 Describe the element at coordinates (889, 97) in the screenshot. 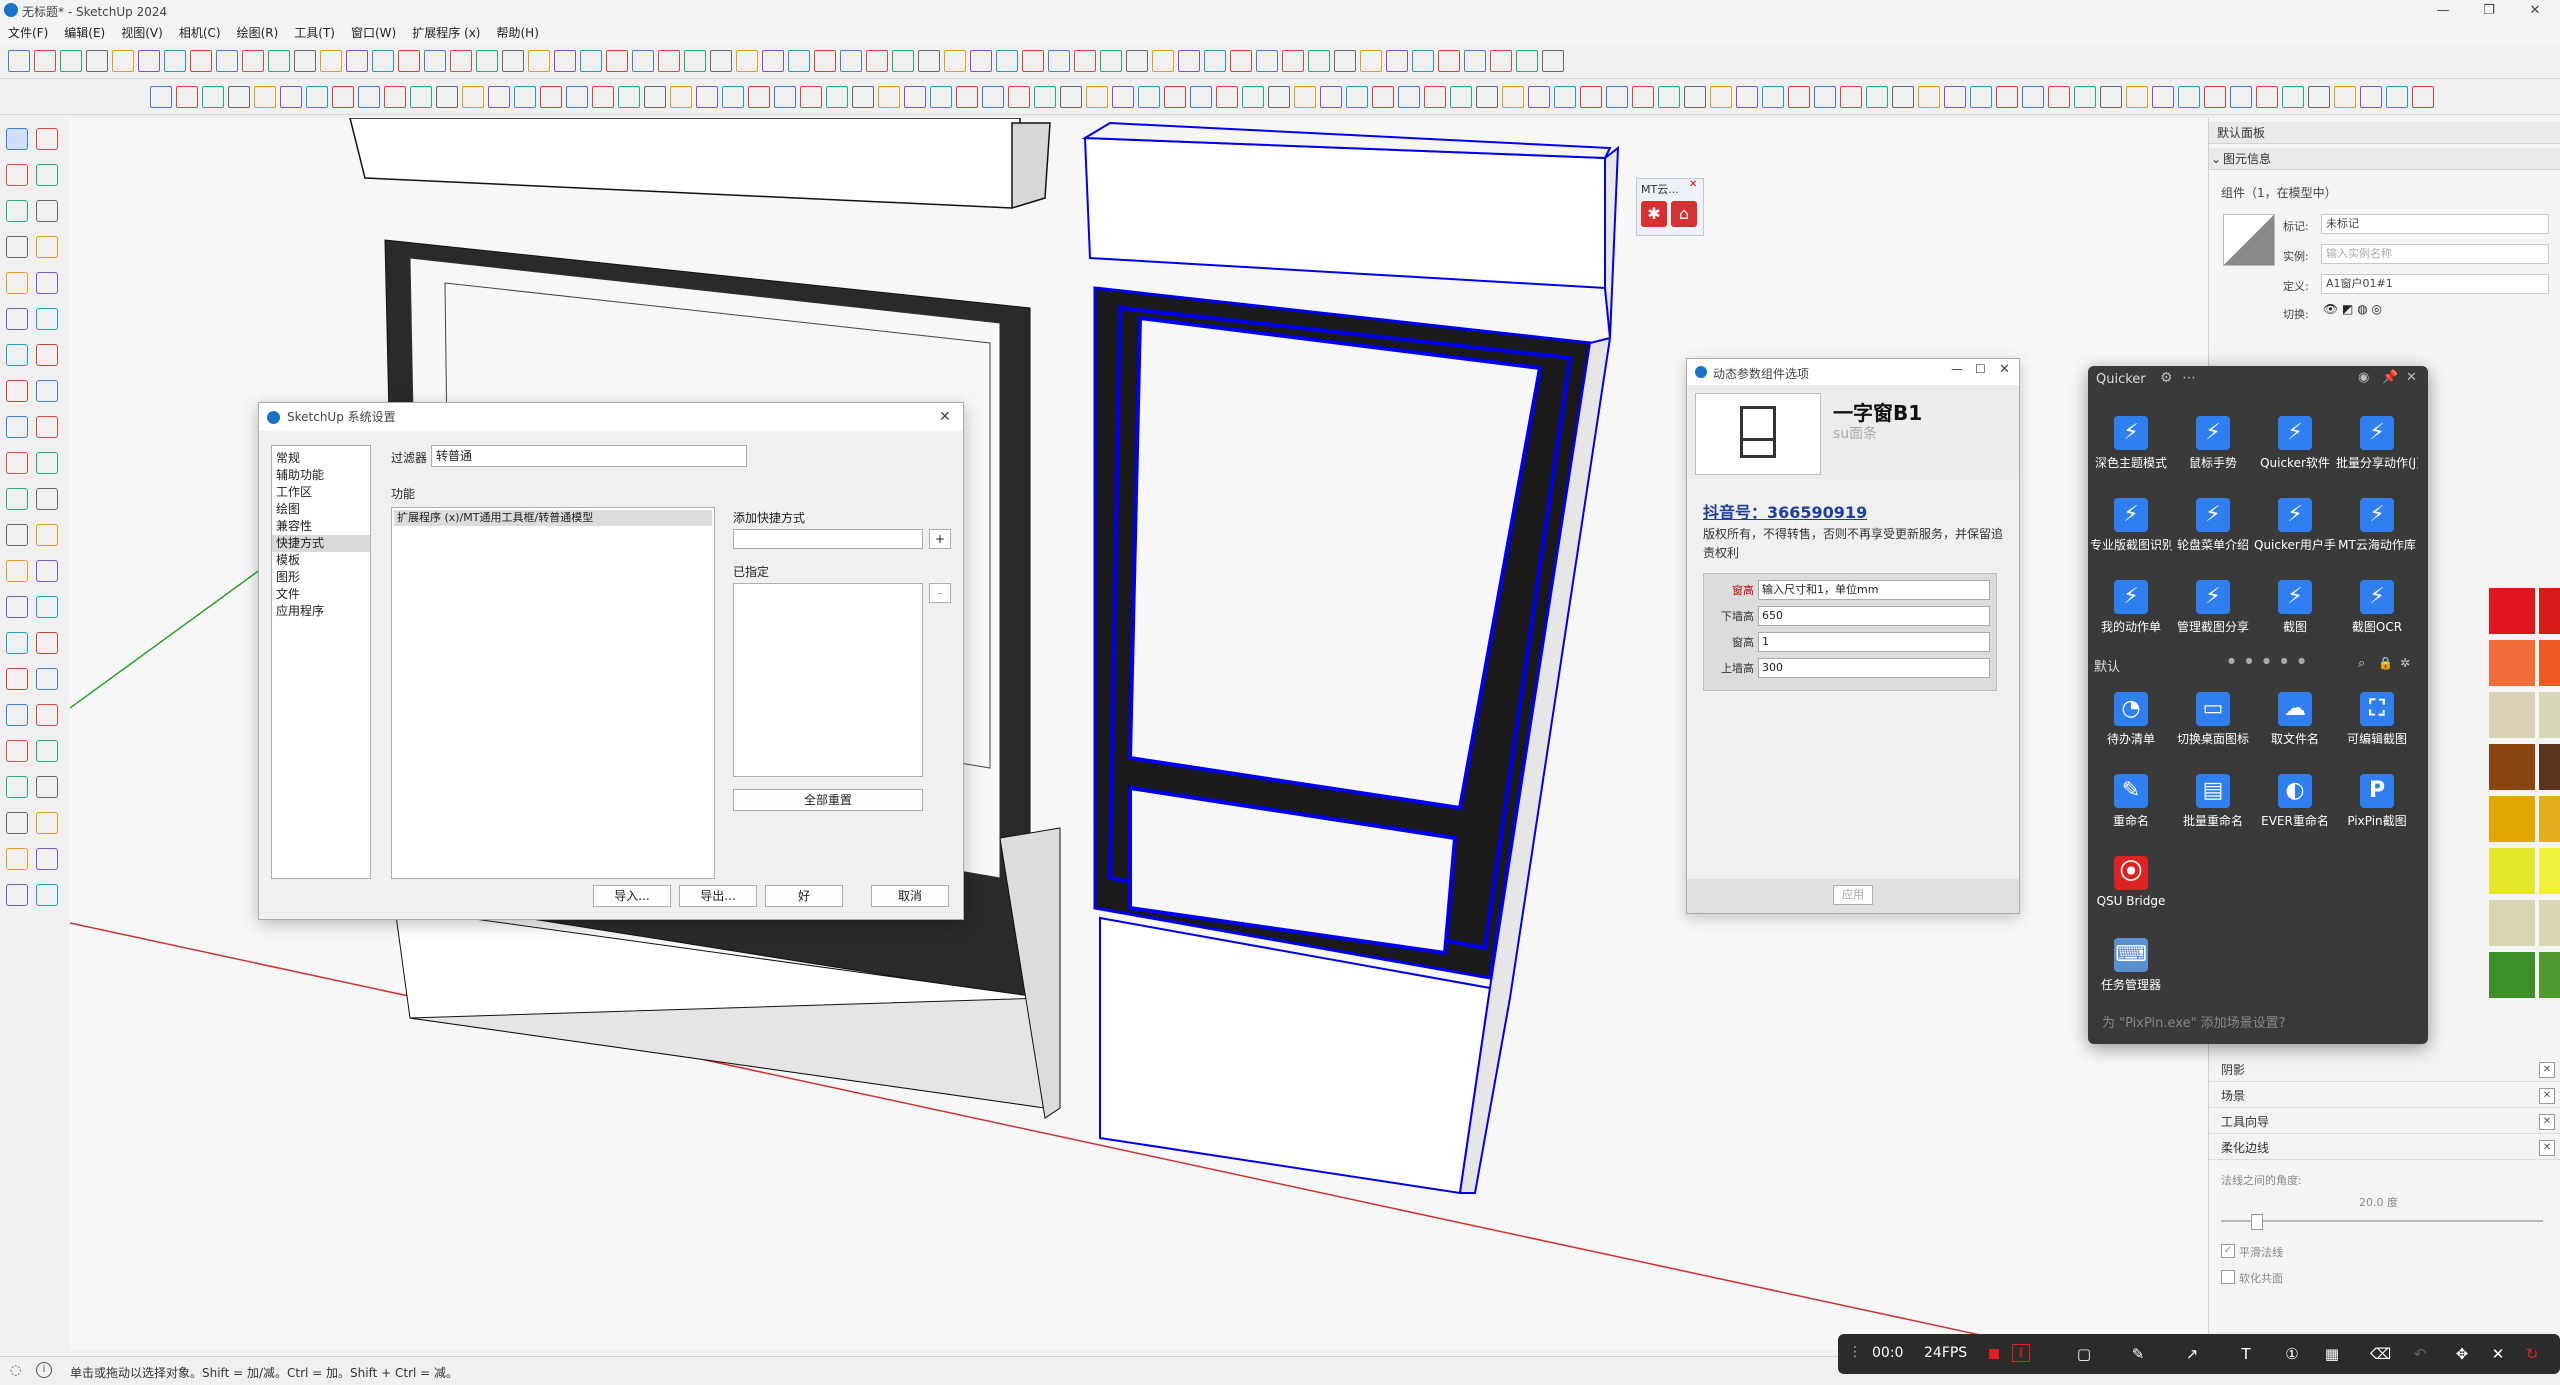

I see `shadow-tool-icon` at that location.